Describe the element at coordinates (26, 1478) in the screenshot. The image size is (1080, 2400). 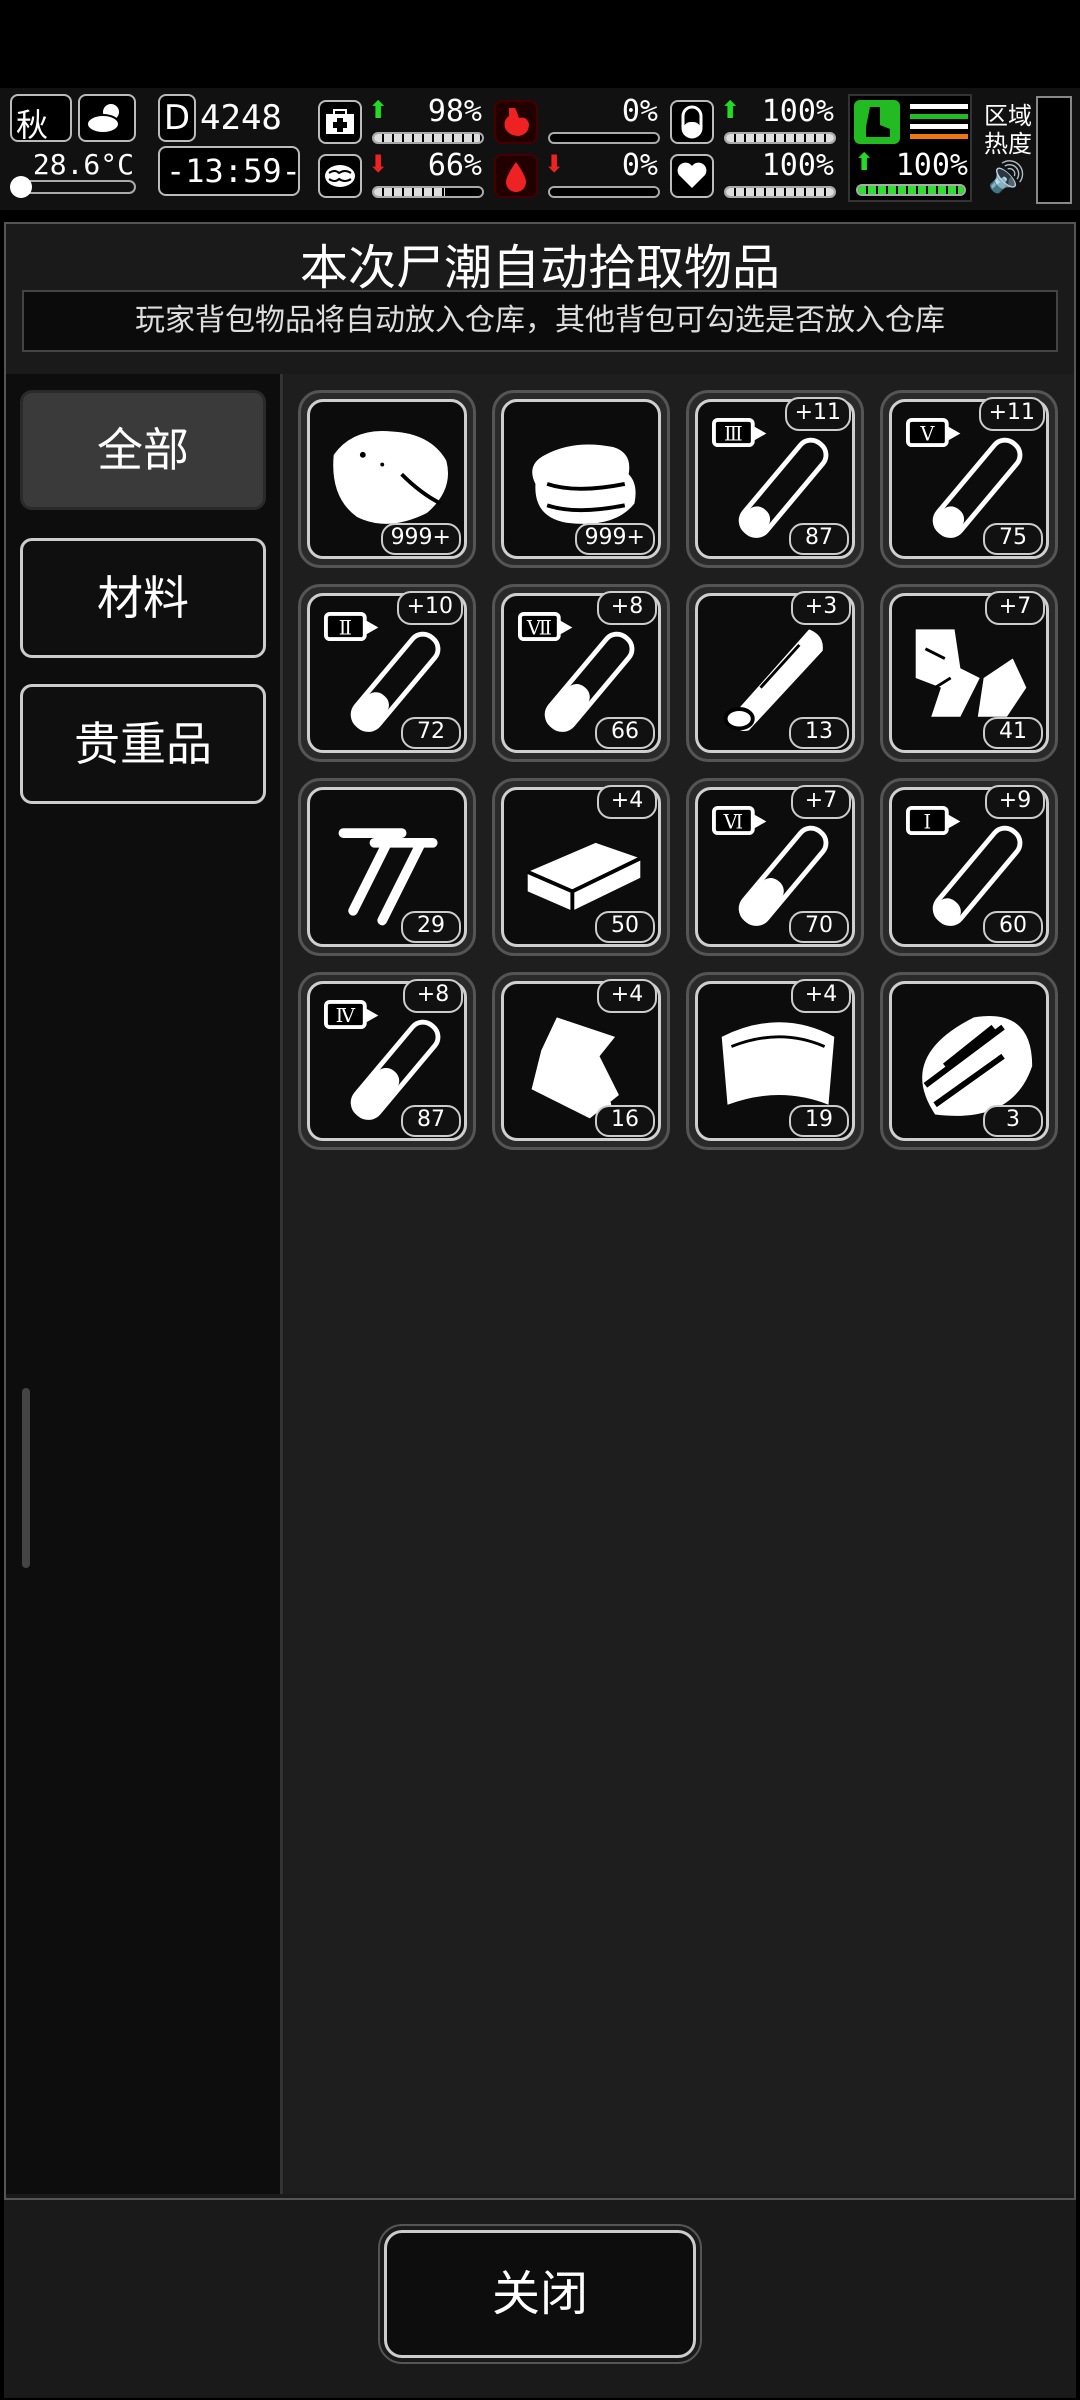
I see `sidebar-scrollbar` at that location.